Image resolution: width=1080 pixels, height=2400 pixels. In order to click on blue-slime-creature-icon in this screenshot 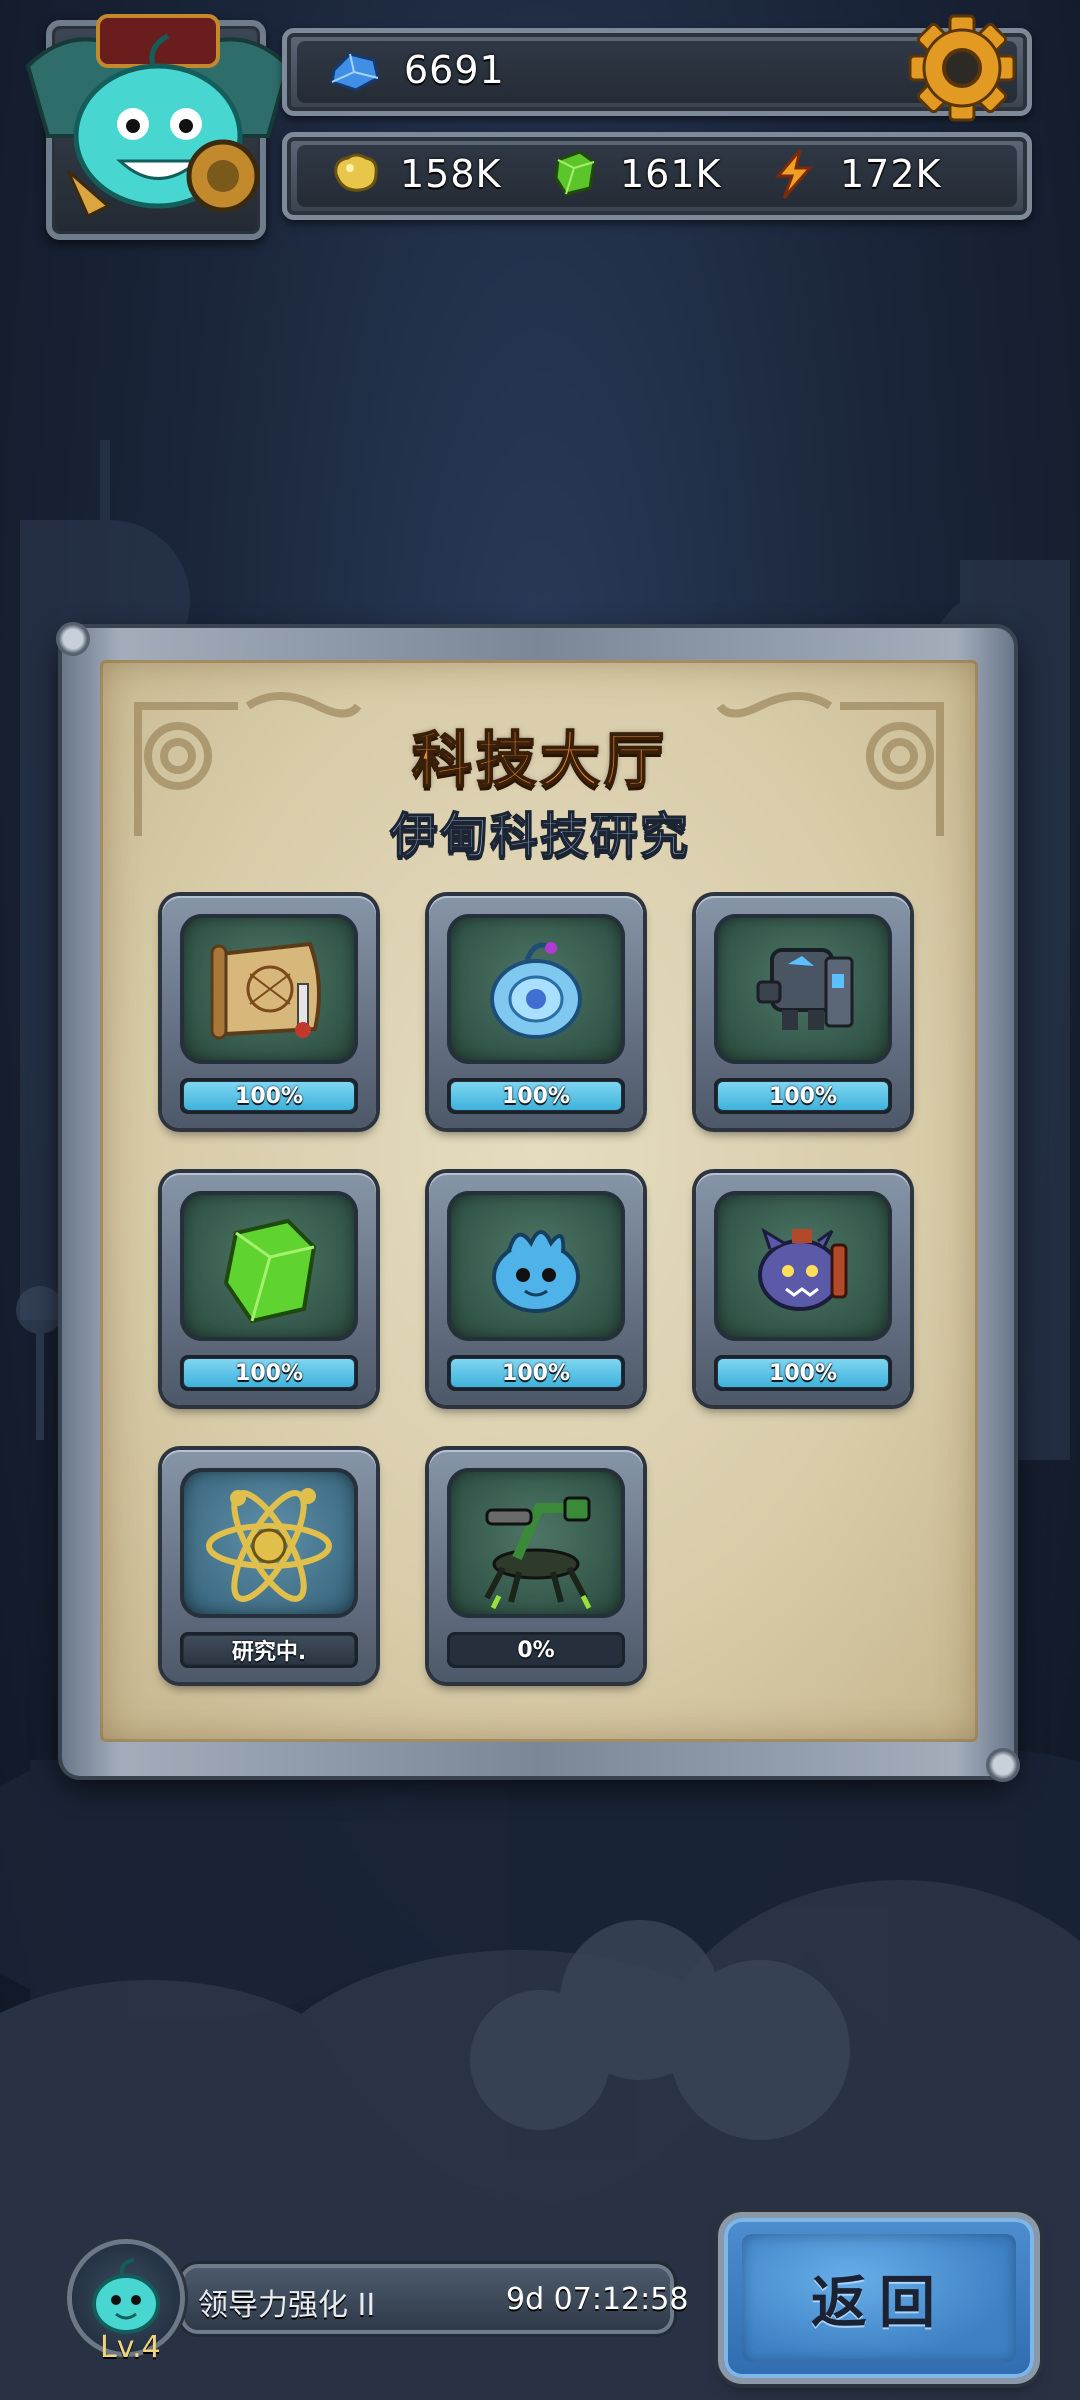, I will do `click(536, 1271)`.